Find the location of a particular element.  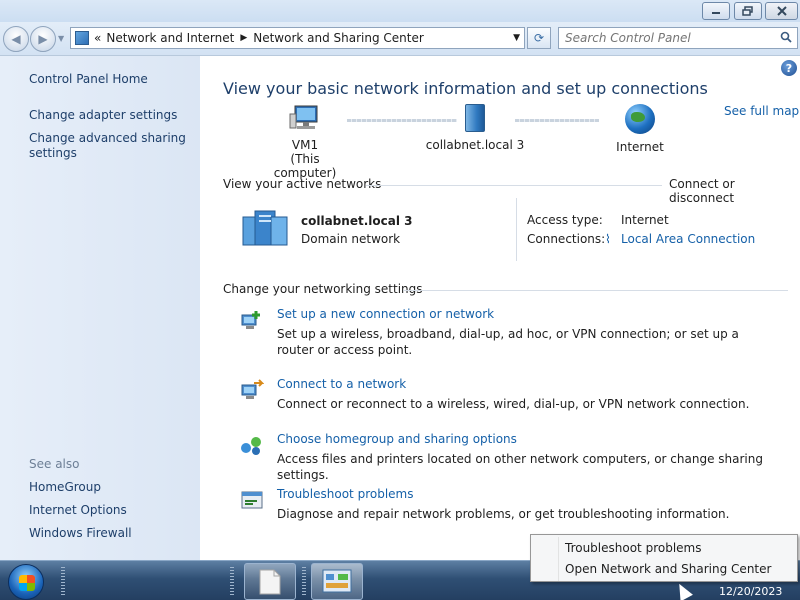

access-type-label: Access type: is located at coordinates (565, 220).